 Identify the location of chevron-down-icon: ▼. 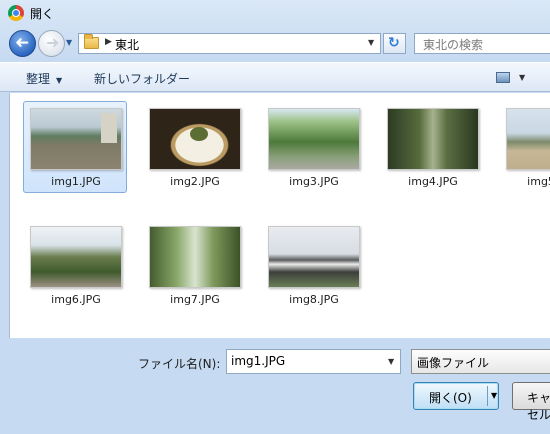
(59, 80).